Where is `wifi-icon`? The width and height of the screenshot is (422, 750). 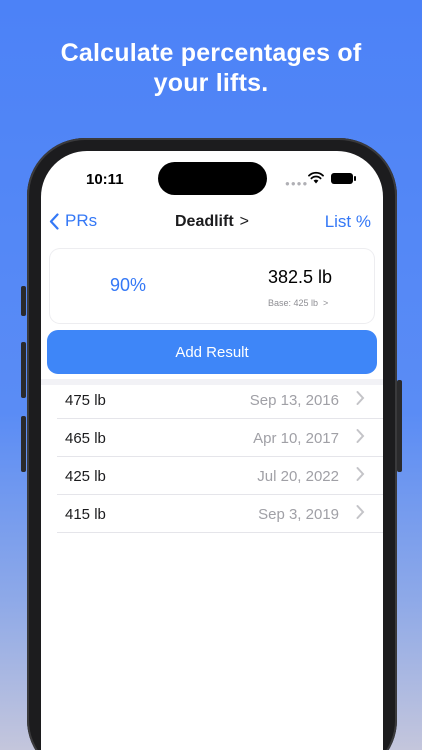
wifi-icon is located at coordinates (316, 177).